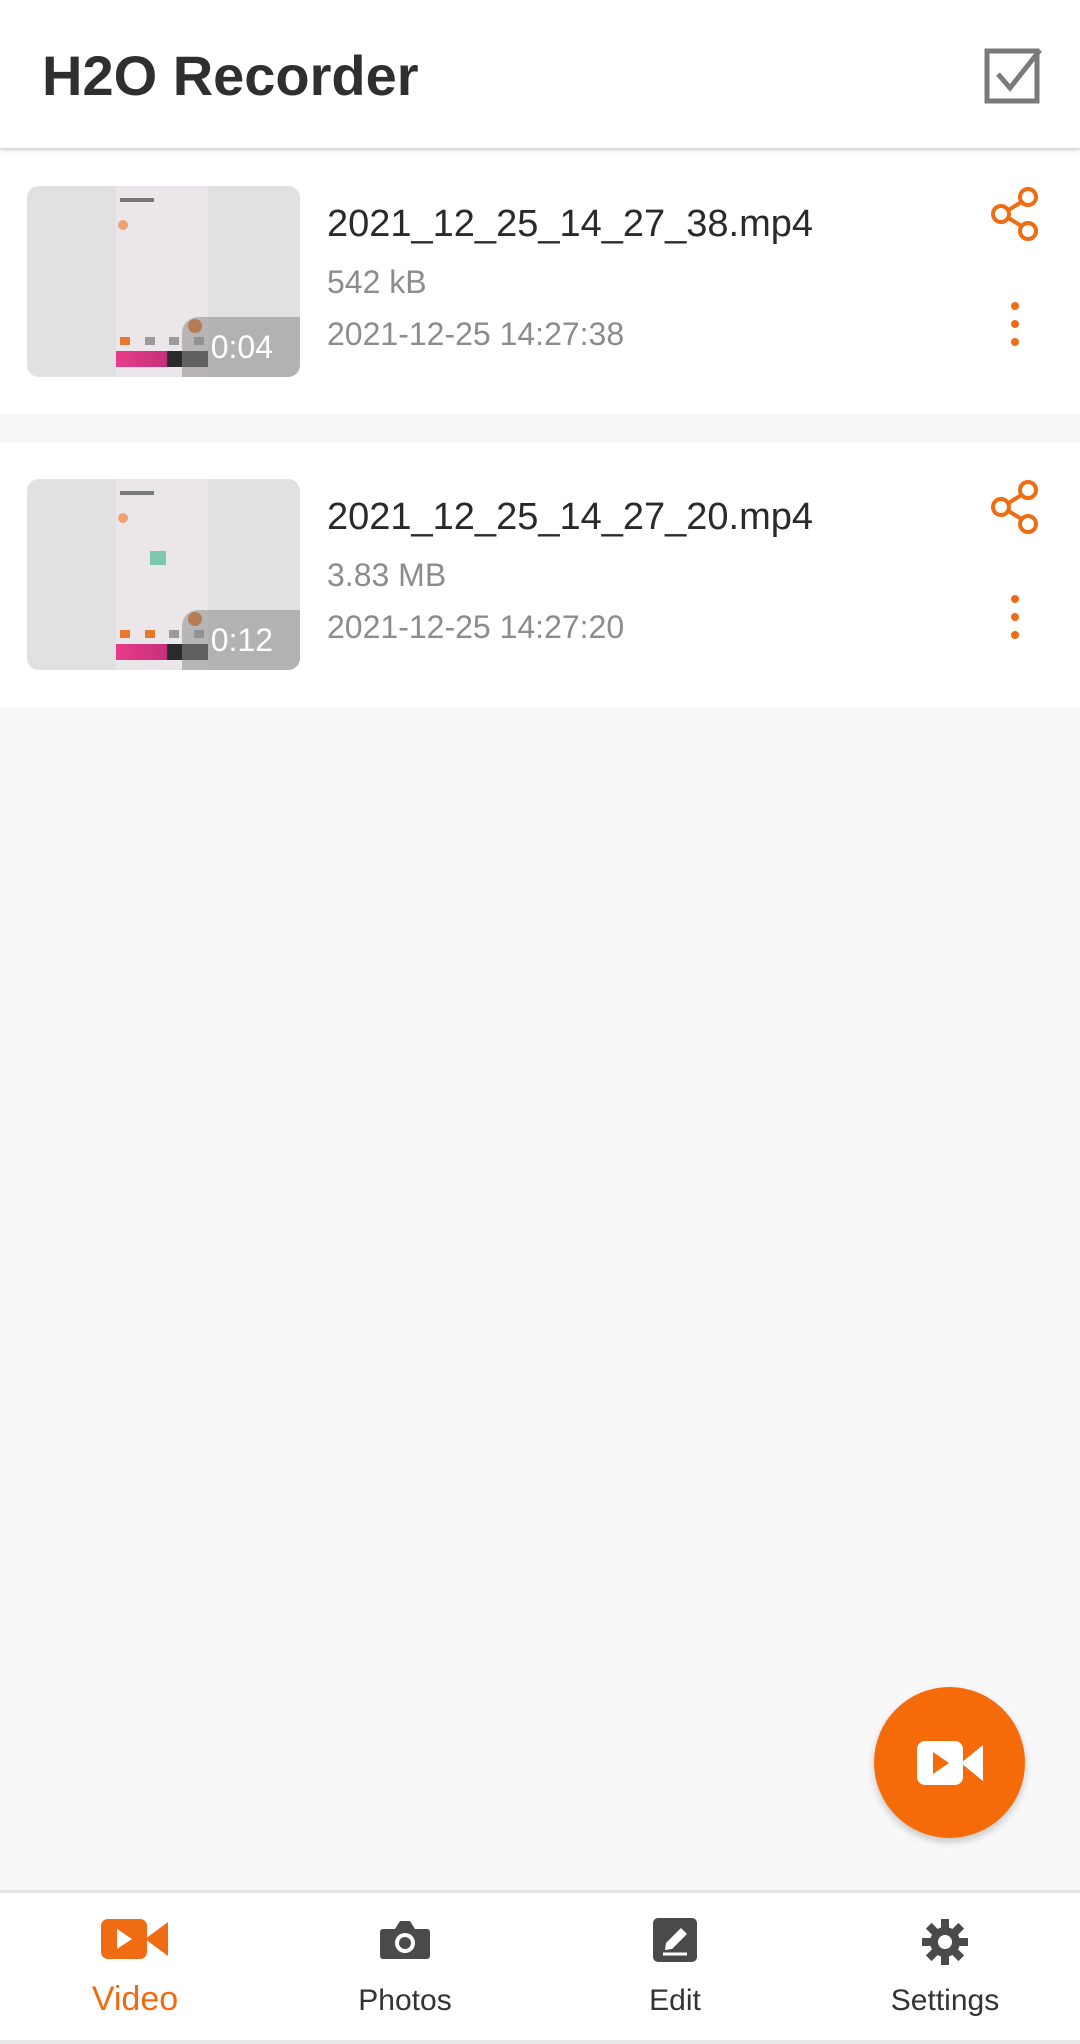 The image size is (1080, 2044). I want to click on nav-tab-edit: Edit, so click(675, 1968).